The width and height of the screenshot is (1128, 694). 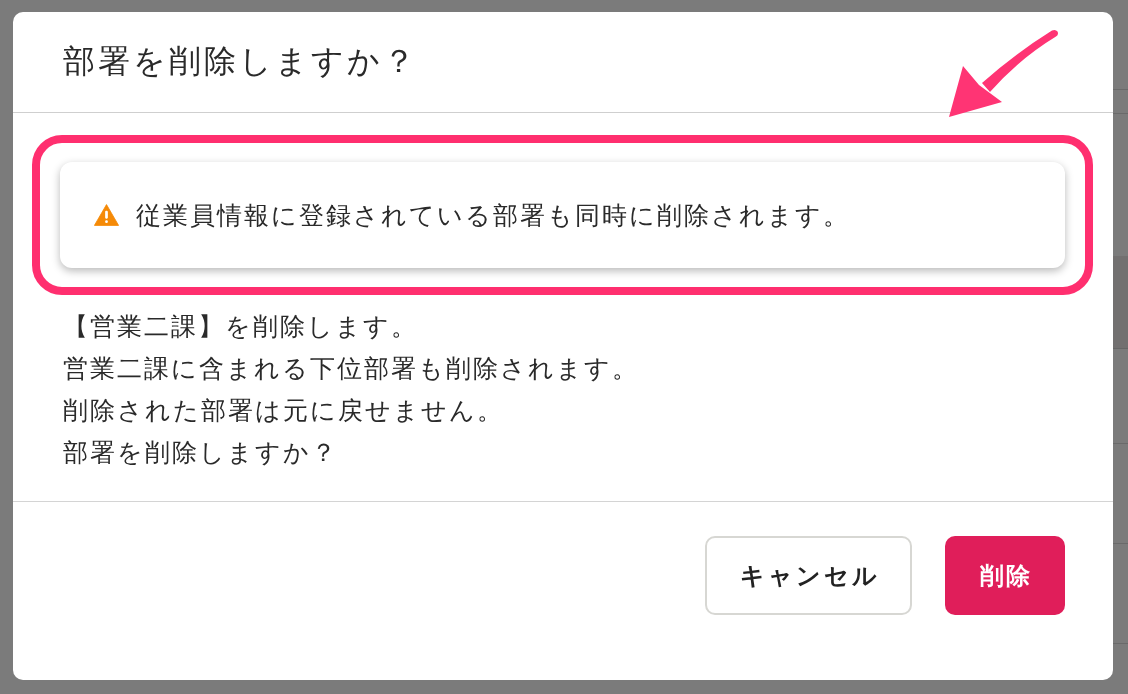 What do you see at coordinates (808, 575) in the screenshot?
I see `cancel-button: キャンセル` at bounding box center [808, 575].